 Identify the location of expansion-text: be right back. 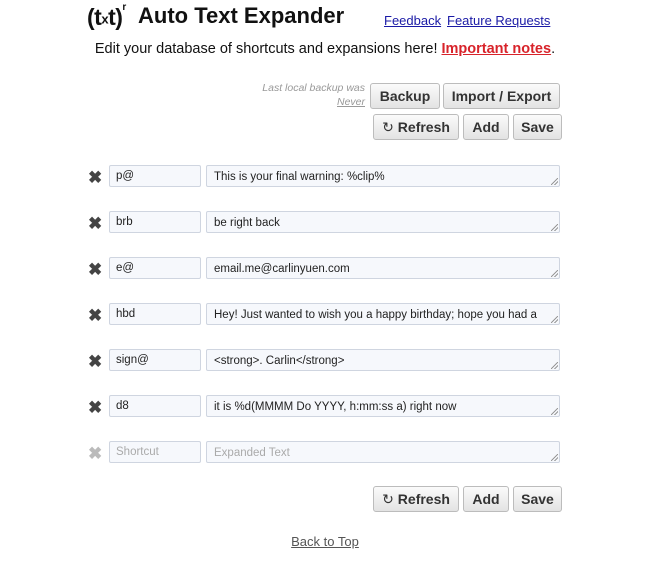
(247, 223).